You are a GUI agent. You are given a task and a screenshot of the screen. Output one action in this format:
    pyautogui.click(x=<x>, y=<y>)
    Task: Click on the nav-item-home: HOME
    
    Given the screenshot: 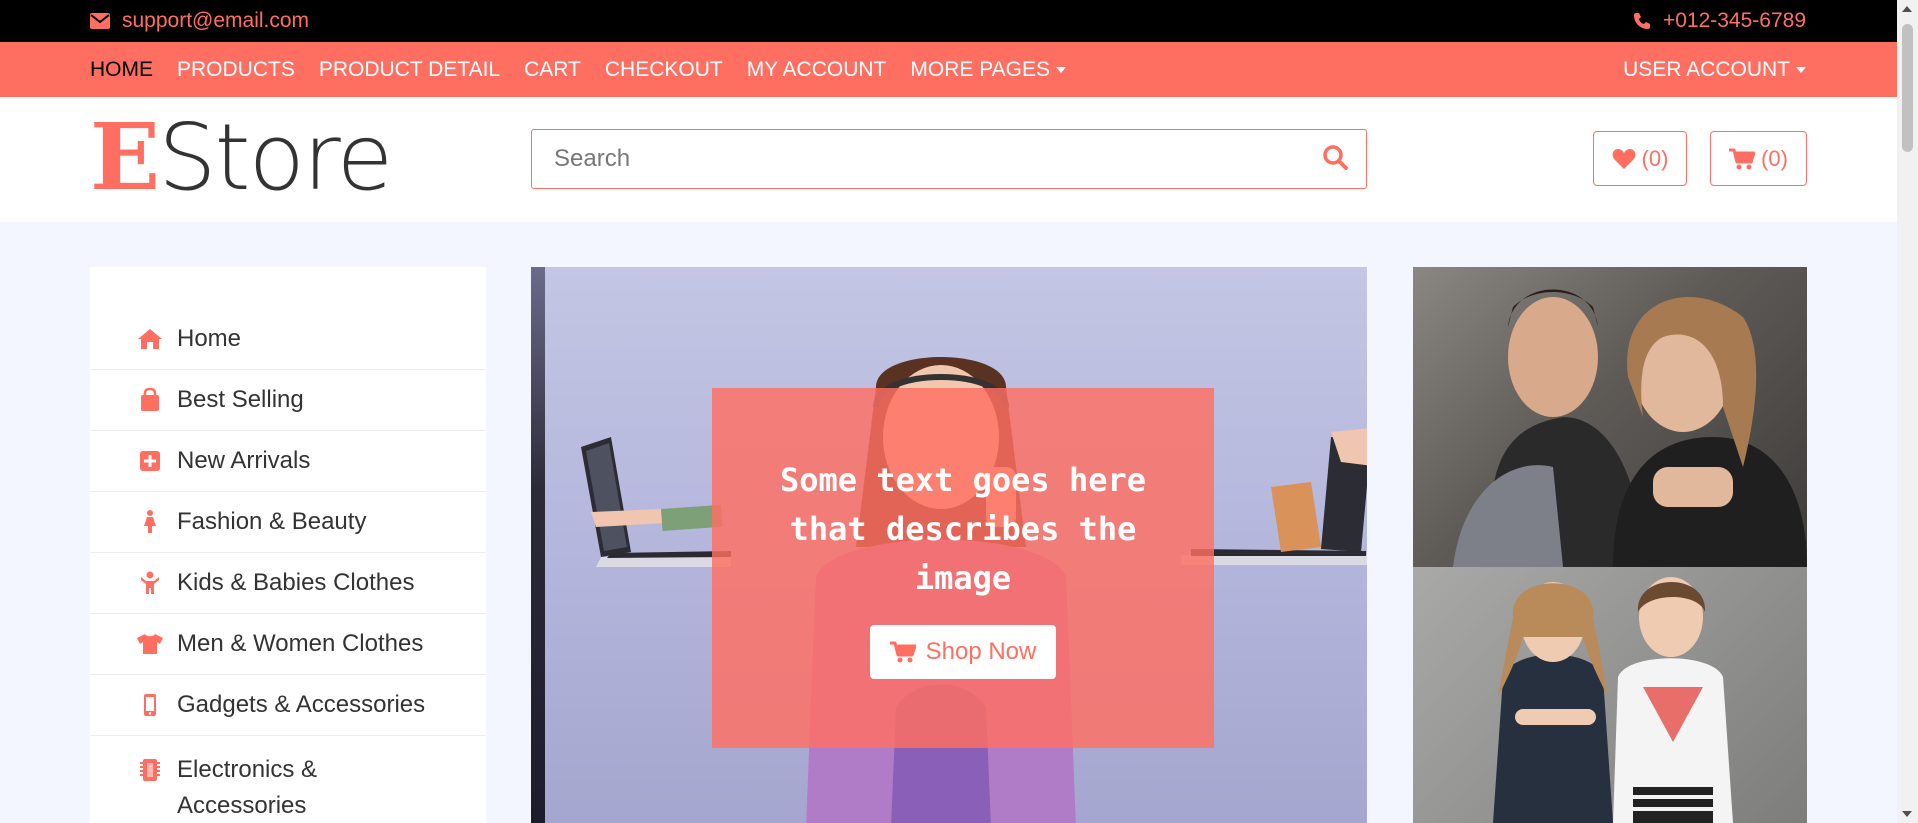 What is the action you would take?
    pyautogui.click(x=121, y=70)
    